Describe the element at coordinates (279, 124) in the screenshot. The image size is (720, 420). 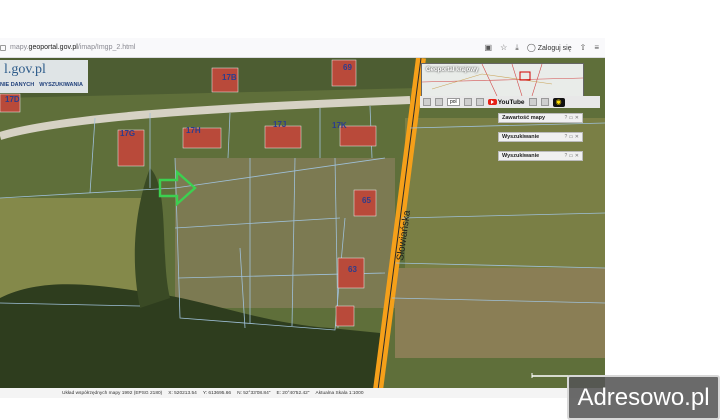
I see `house-label-17j: 17J` at that location.